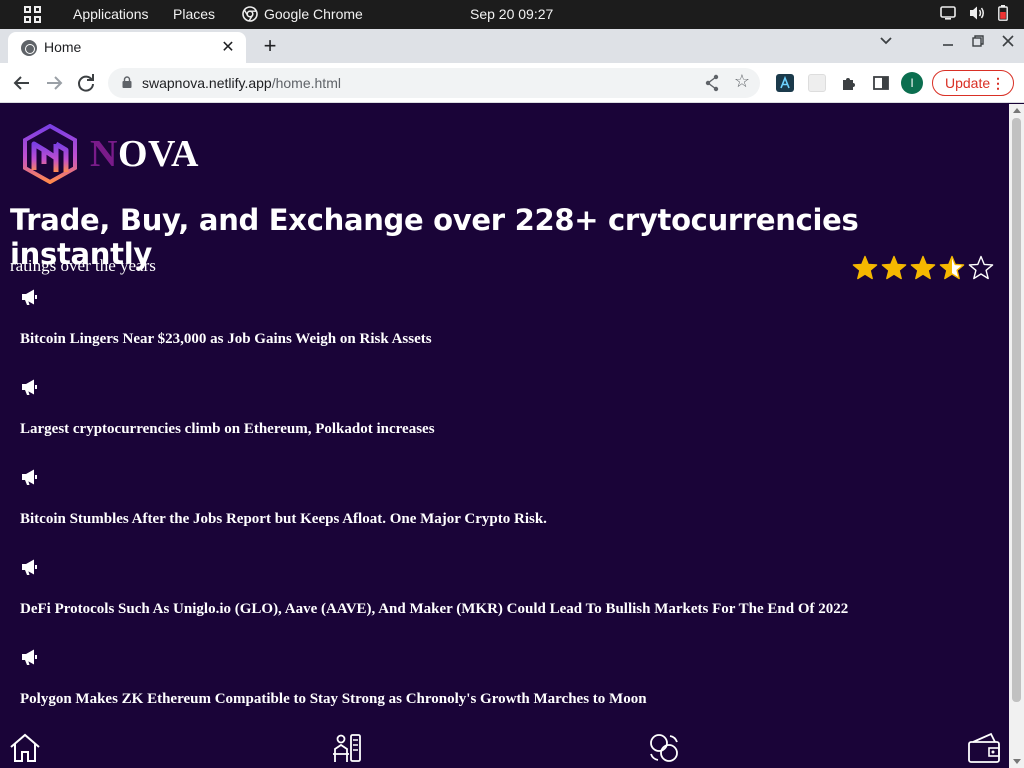  What do you see at coordinates (127, 47) in the screenshot?
I see `tab-home: Home ✕` at bounding box center [127, 47].